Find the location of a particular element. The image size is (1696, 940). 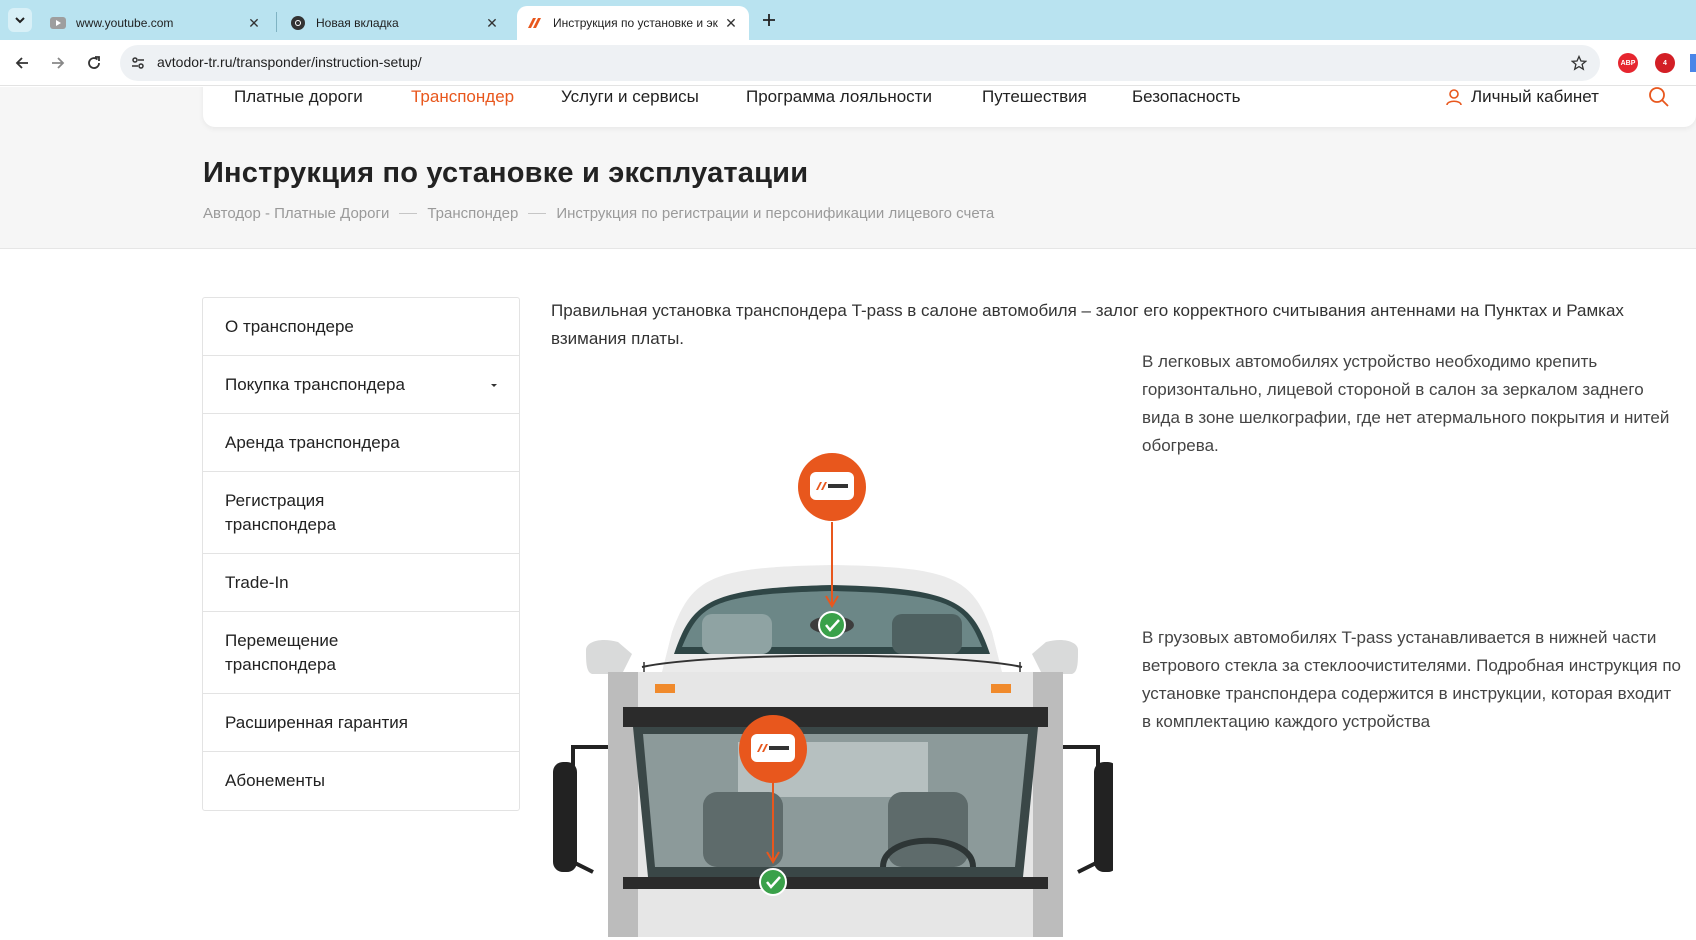

tab-instruction: Инструкция по установке и эк ✕ is located at coordinates (633, 23).